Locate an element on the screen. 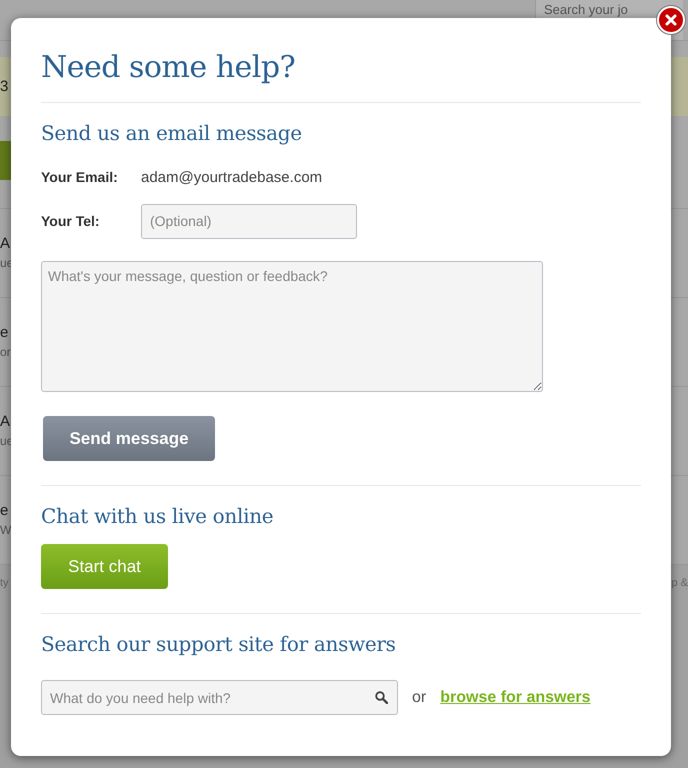 The height and width of the screenshot is (768, 688). search-icon is located at coordinates (381, 697).